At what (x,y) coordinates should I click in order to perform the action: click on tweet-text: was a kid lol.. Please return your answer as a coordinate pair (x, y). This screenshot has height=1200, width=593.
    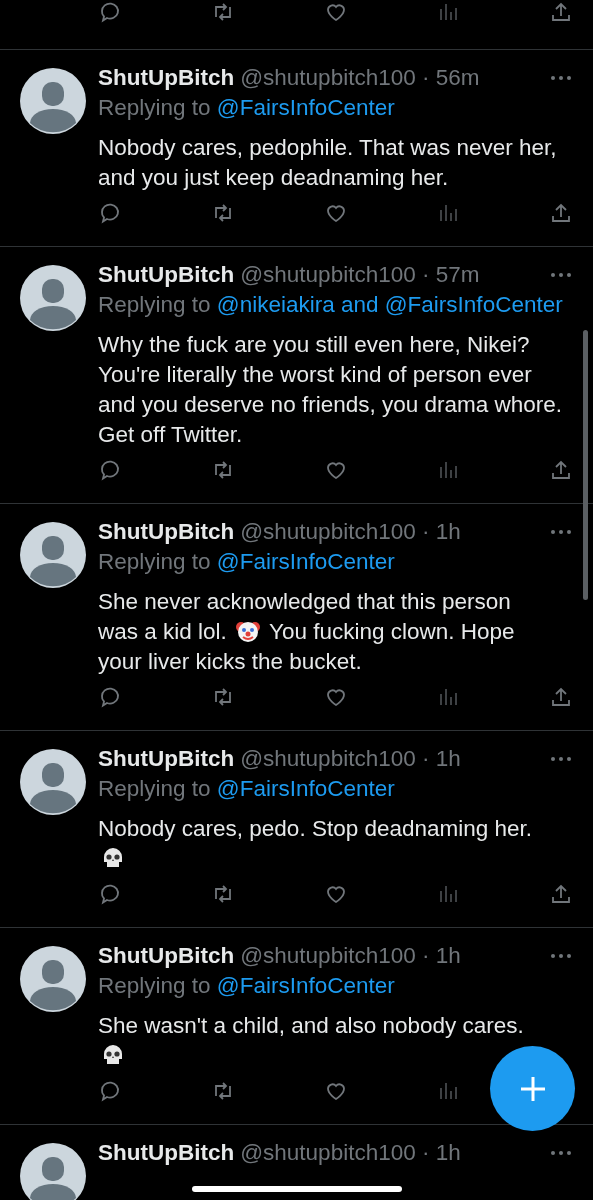
    Looking at the image, I should click on (162, 631).